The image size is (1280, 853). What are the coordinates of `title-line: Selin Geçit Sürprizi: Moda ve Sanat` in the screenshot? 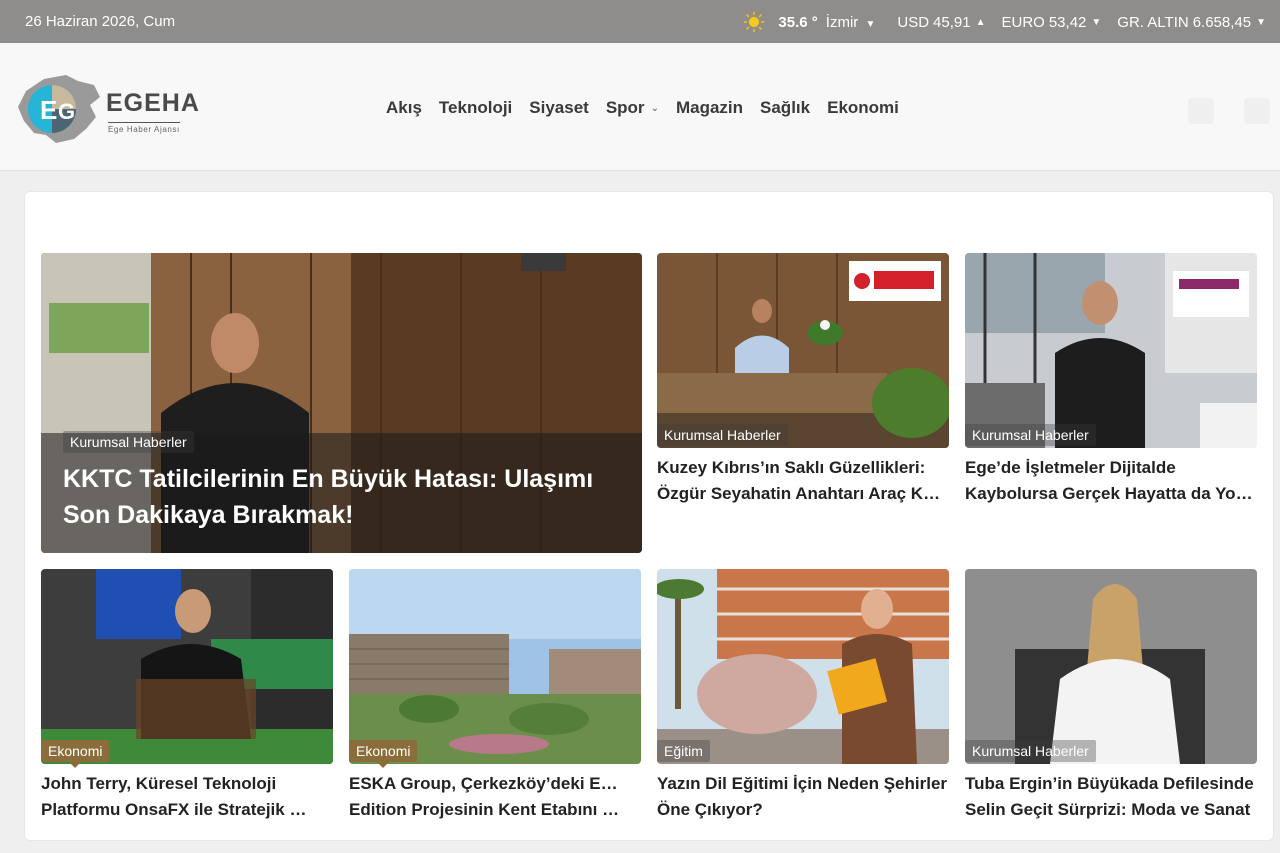 It's located at (1108, 809).